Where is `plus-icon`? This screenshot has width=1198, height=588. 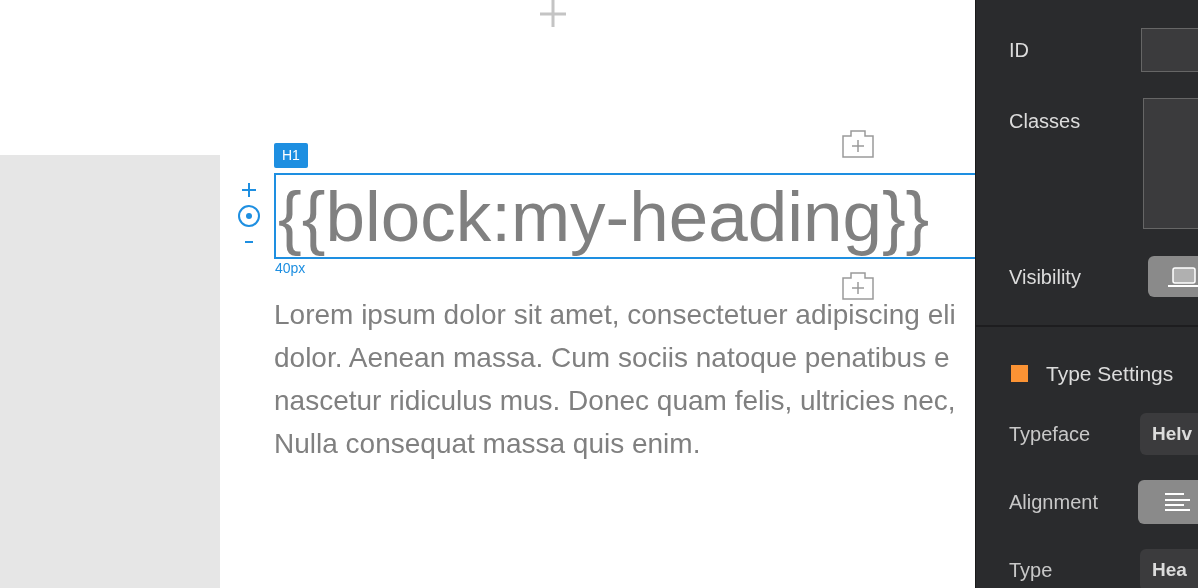
plus-icon is located at coordinates (249, 190).